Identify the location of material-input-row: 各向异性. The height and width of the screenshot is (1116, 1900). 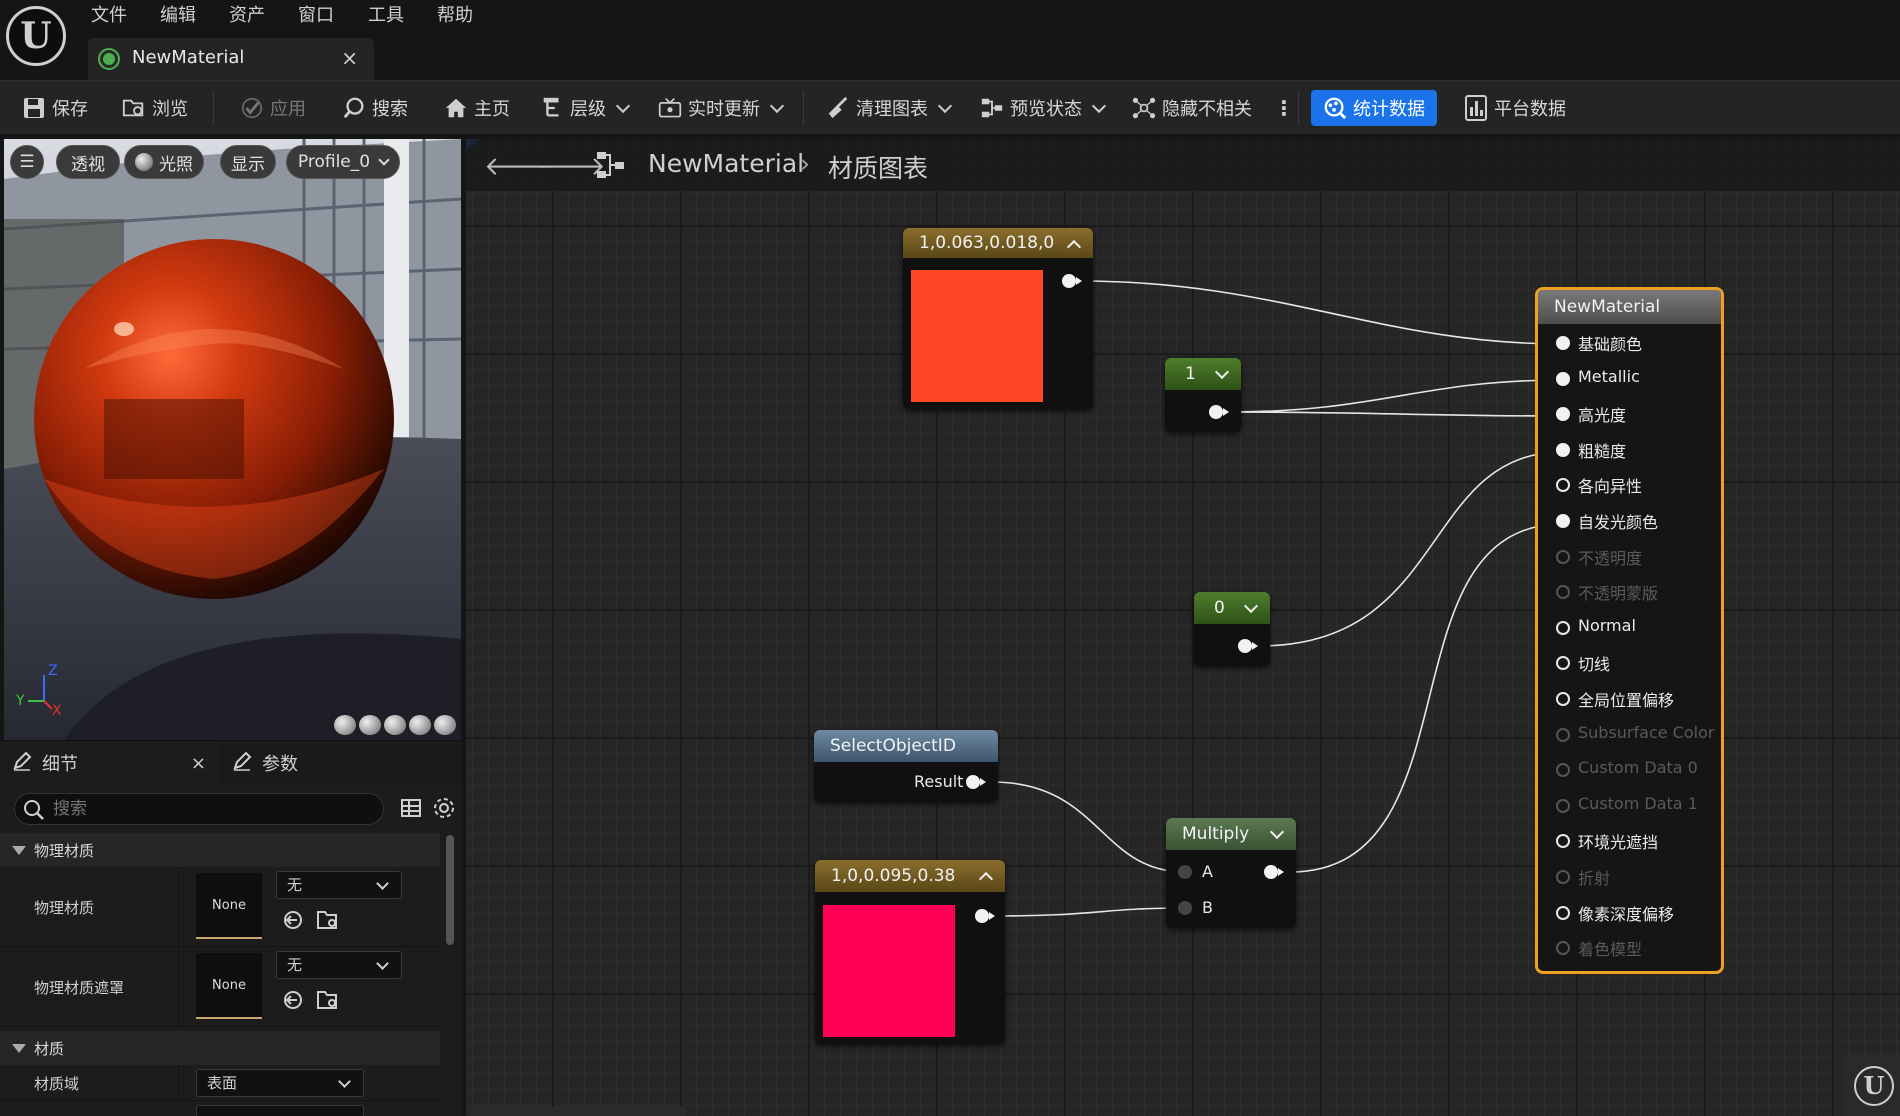
(1628, 485).